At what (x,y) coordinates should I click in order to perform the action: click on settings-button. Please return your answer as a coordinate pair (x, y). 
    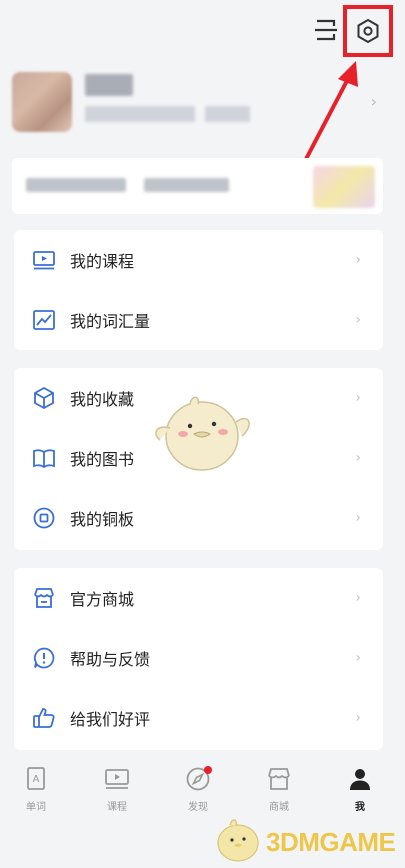
    Looking at the image, I should click on (368, 31).